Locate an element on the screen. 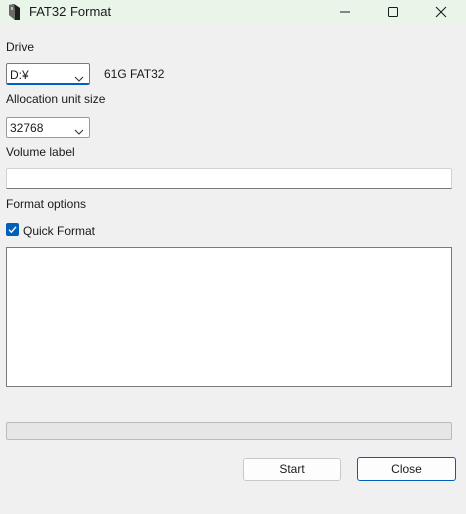 This screenshot has height=514, width=466. volume-label: Volume label is located at coordinates (40, 152).